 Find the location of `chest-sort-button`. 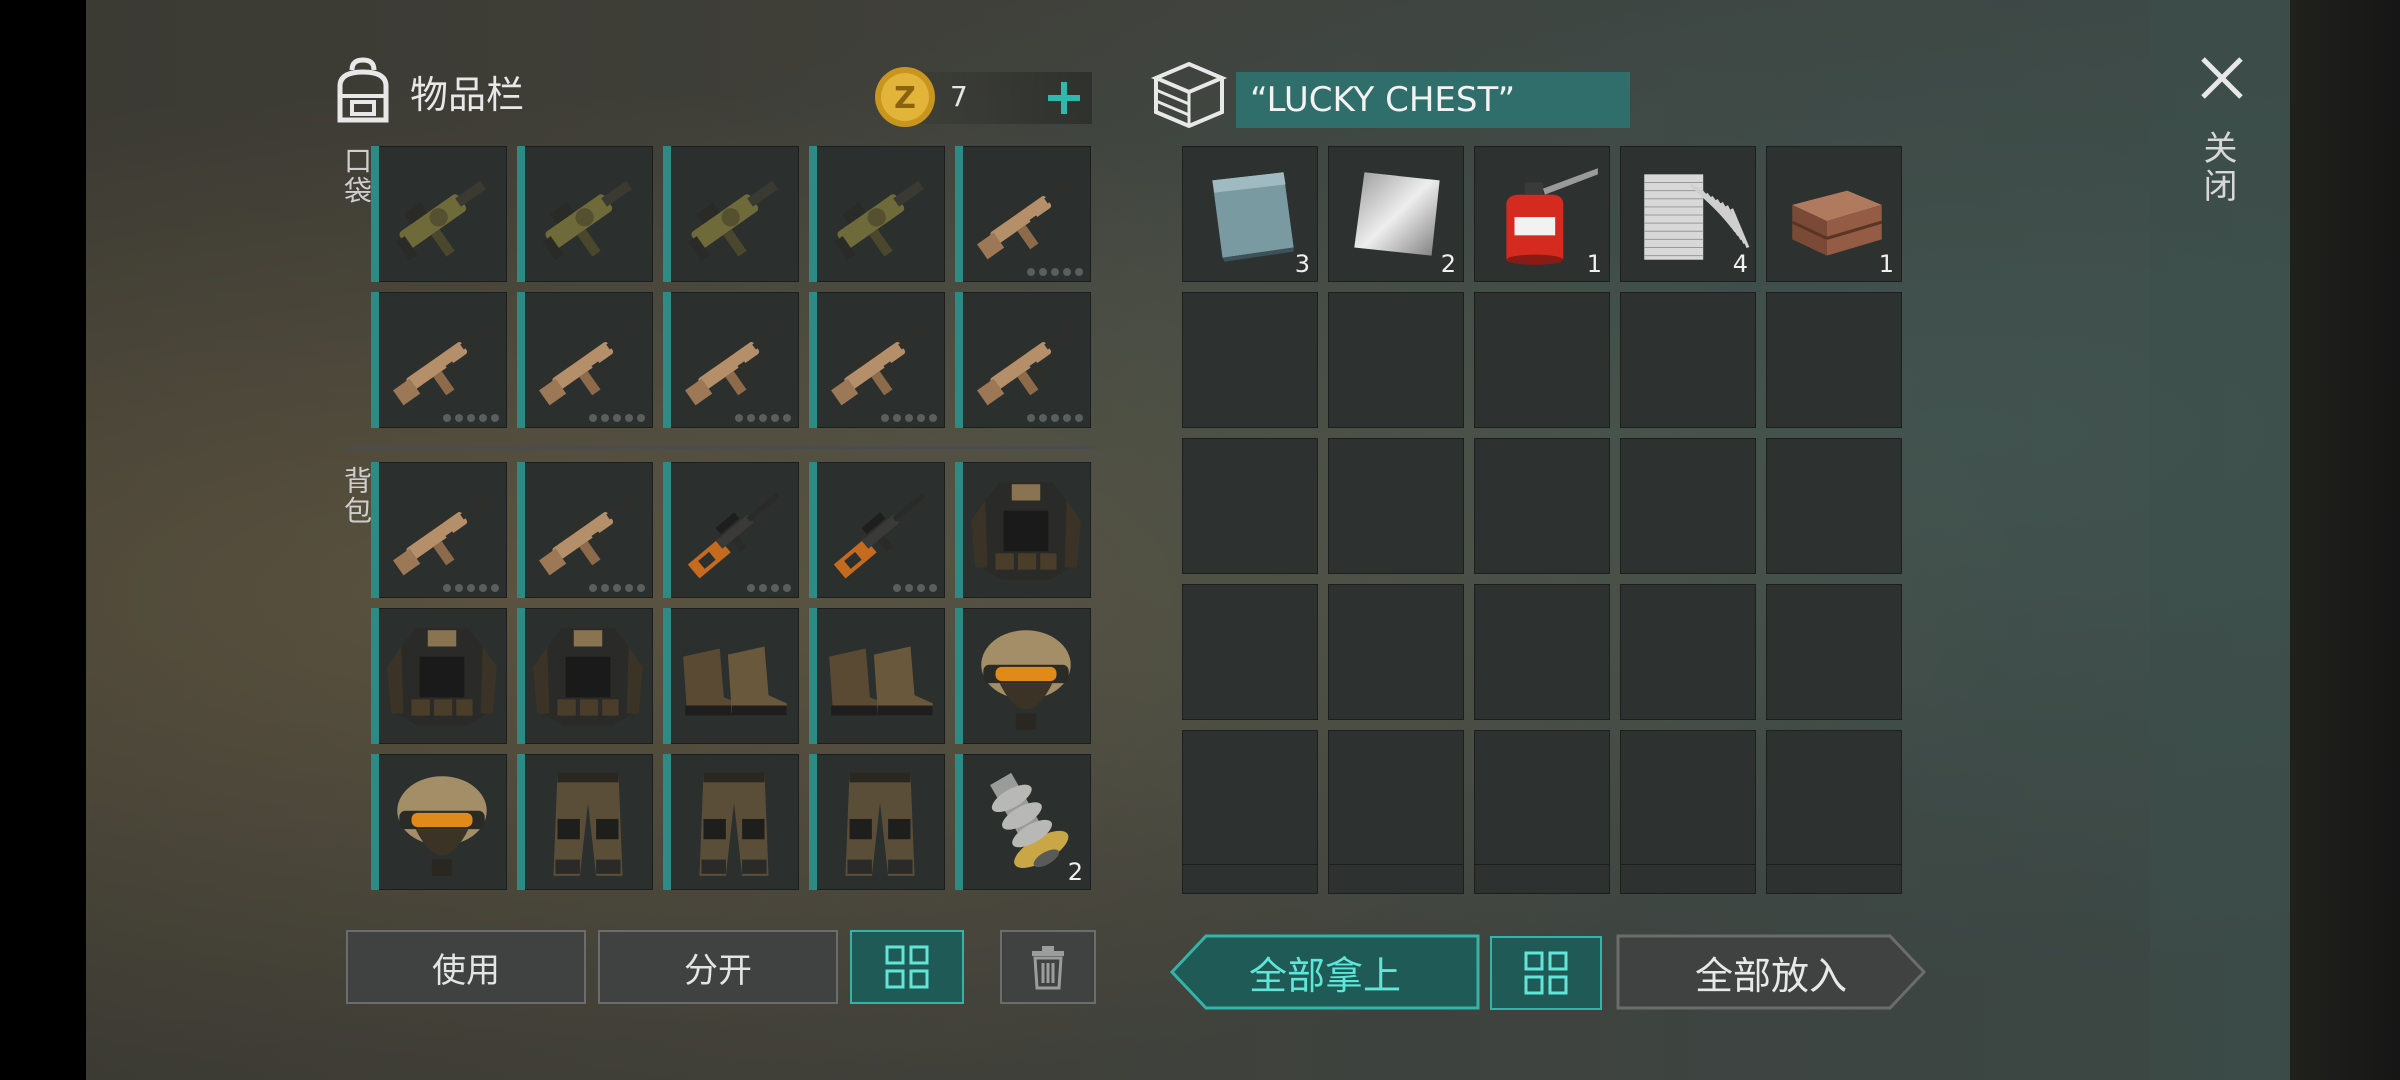

chest-sort-button is located at coordinates (1546, 973).